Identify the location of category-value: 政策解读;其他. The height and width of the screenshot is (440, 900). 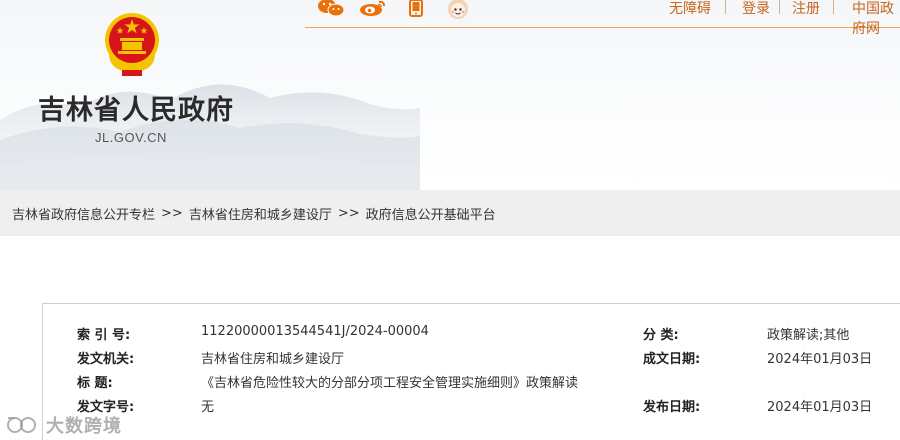
(808, 335).